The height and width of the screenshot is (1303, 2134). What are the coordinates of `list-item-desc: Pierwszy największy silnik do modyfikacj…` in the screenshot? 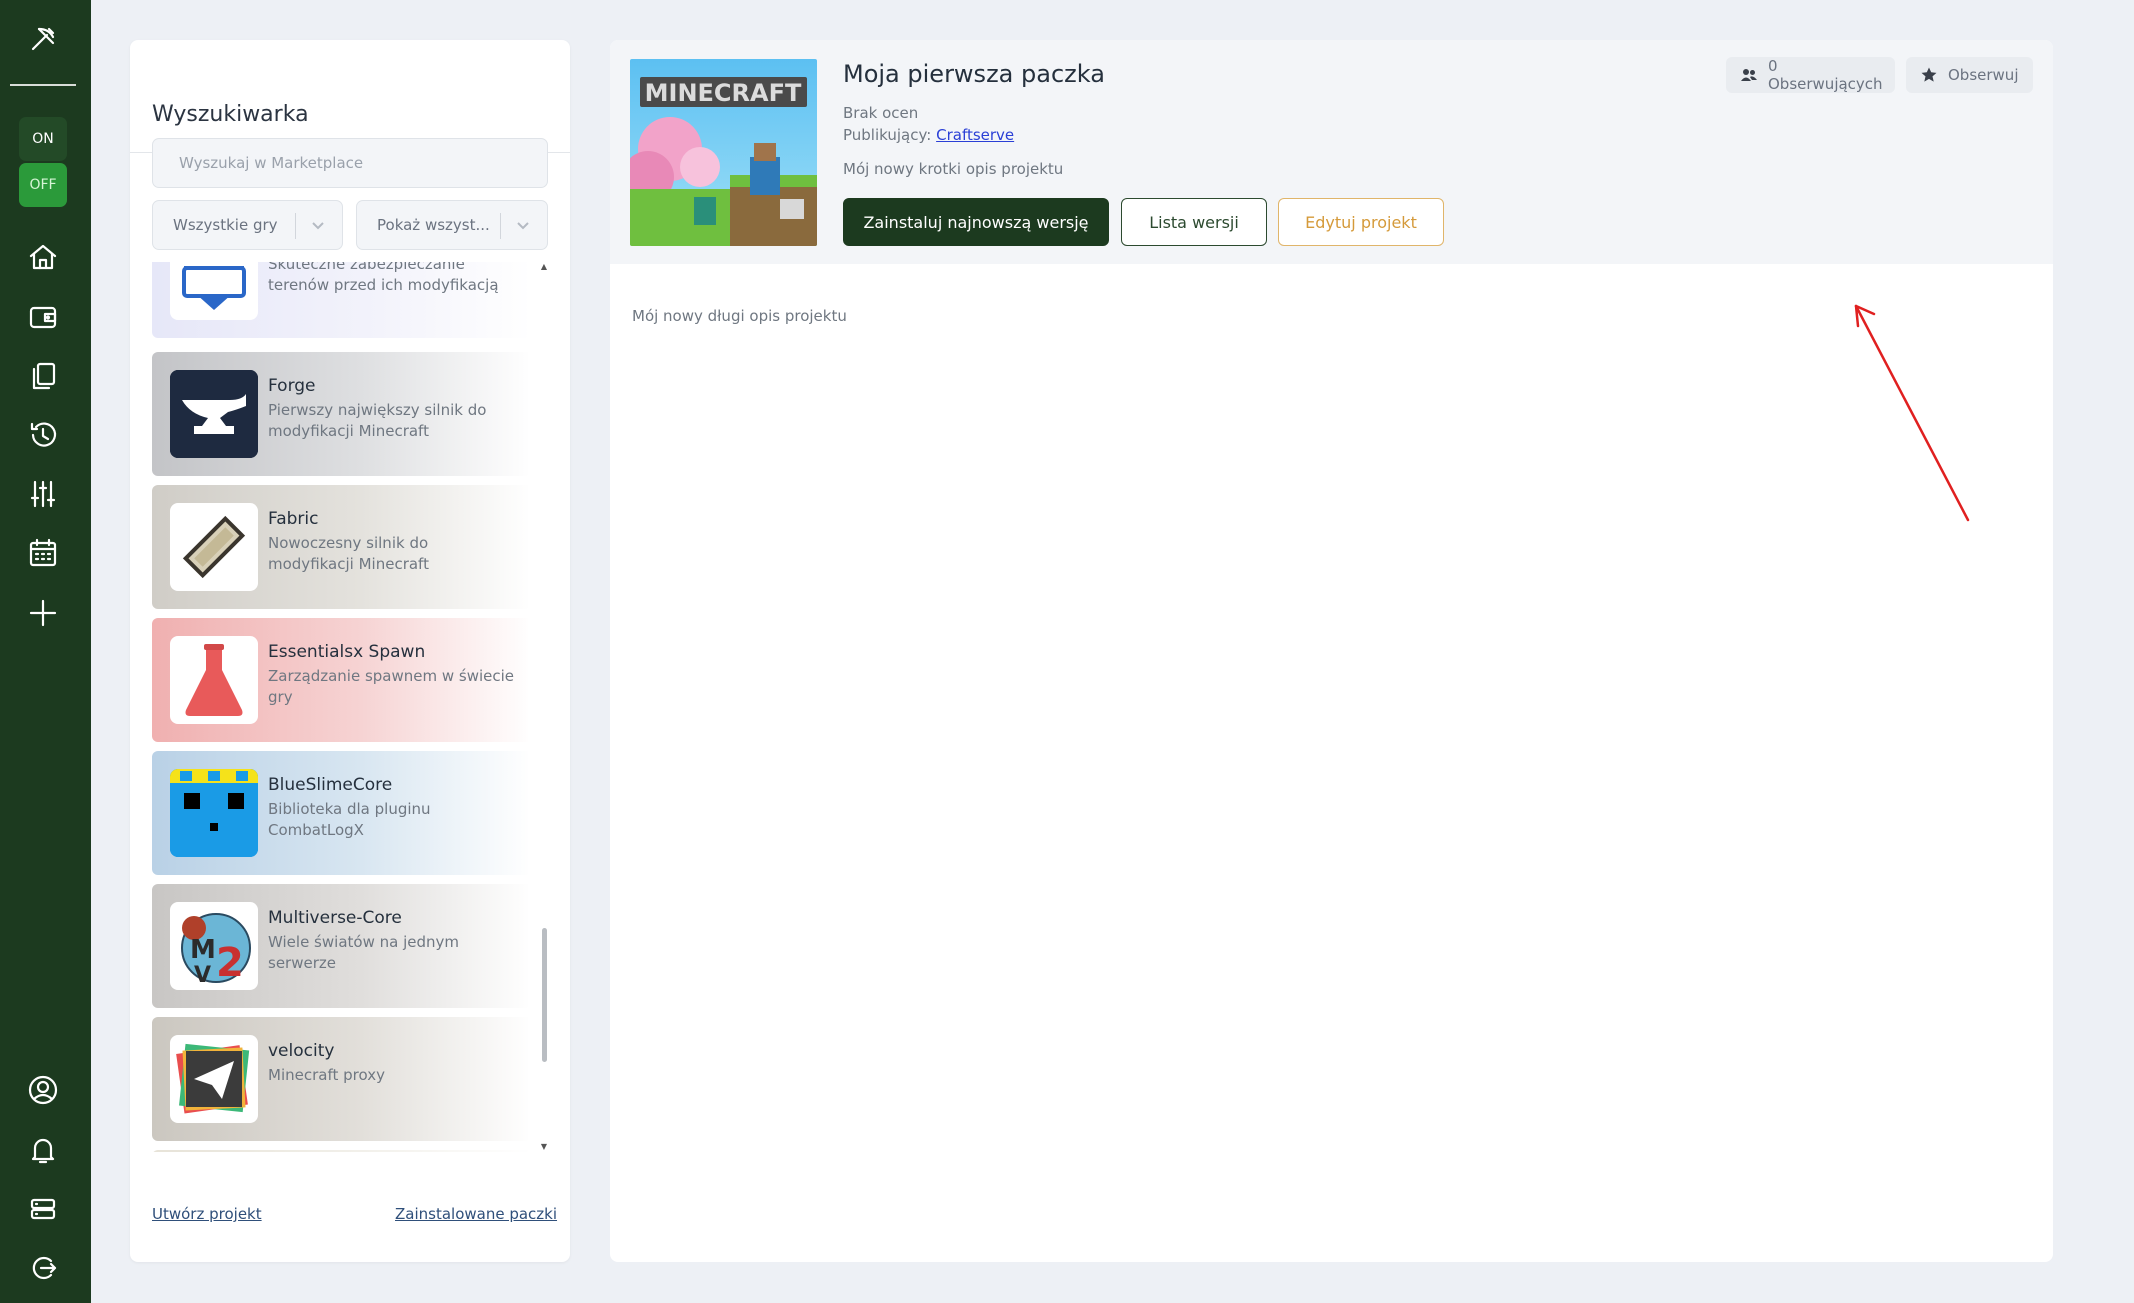 It's located at (377, 420).